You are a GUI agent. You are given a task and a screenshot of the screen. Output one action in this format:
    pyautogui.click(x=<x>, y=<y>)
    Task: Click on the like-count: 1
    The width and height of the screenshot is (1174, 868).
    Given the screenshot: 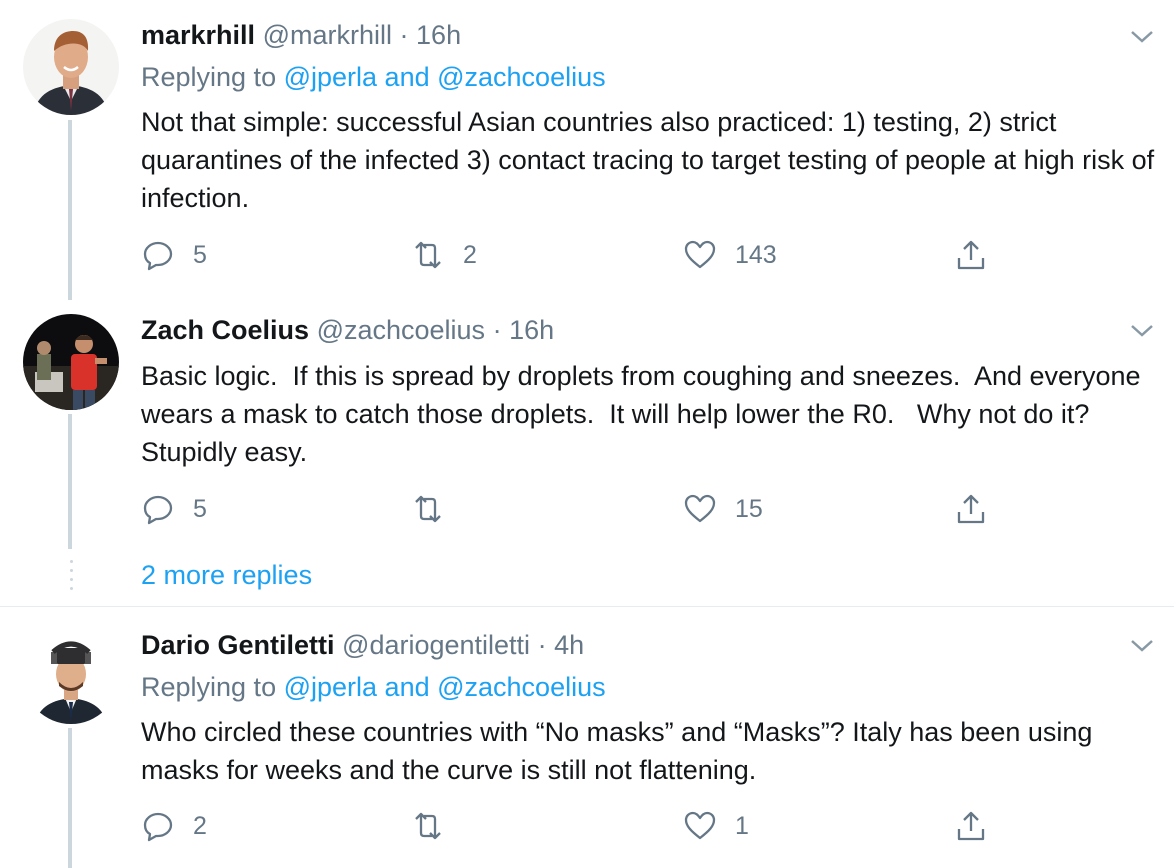 What is the action you would take?
    pyautogui.click(x=742, y=825)
    